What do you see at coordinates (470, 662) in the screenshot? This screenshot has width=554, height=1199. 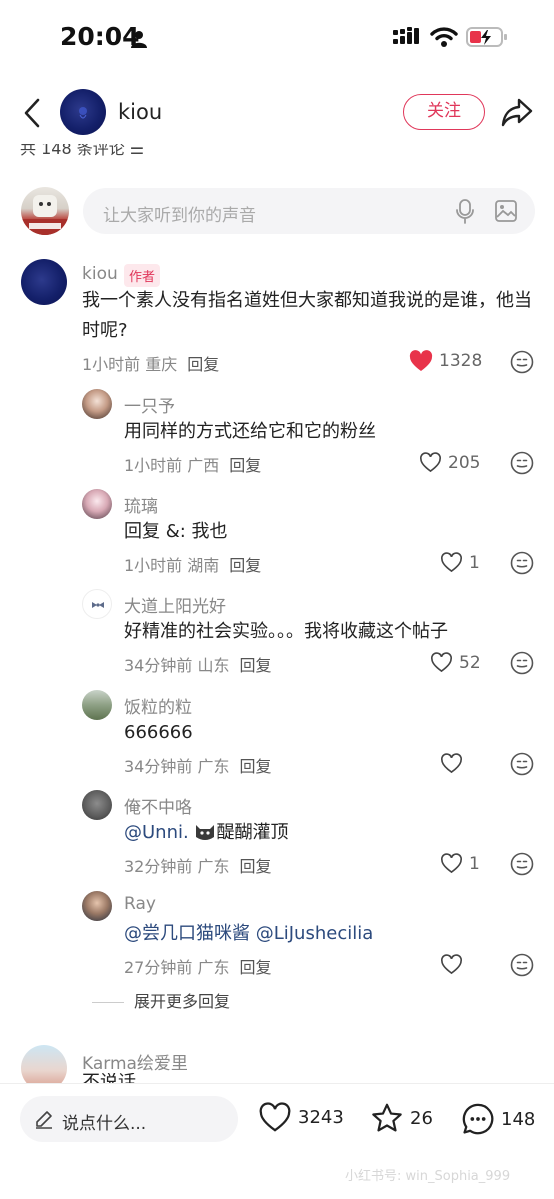 I see `like-count: 52` at bounding box center [470, 662].